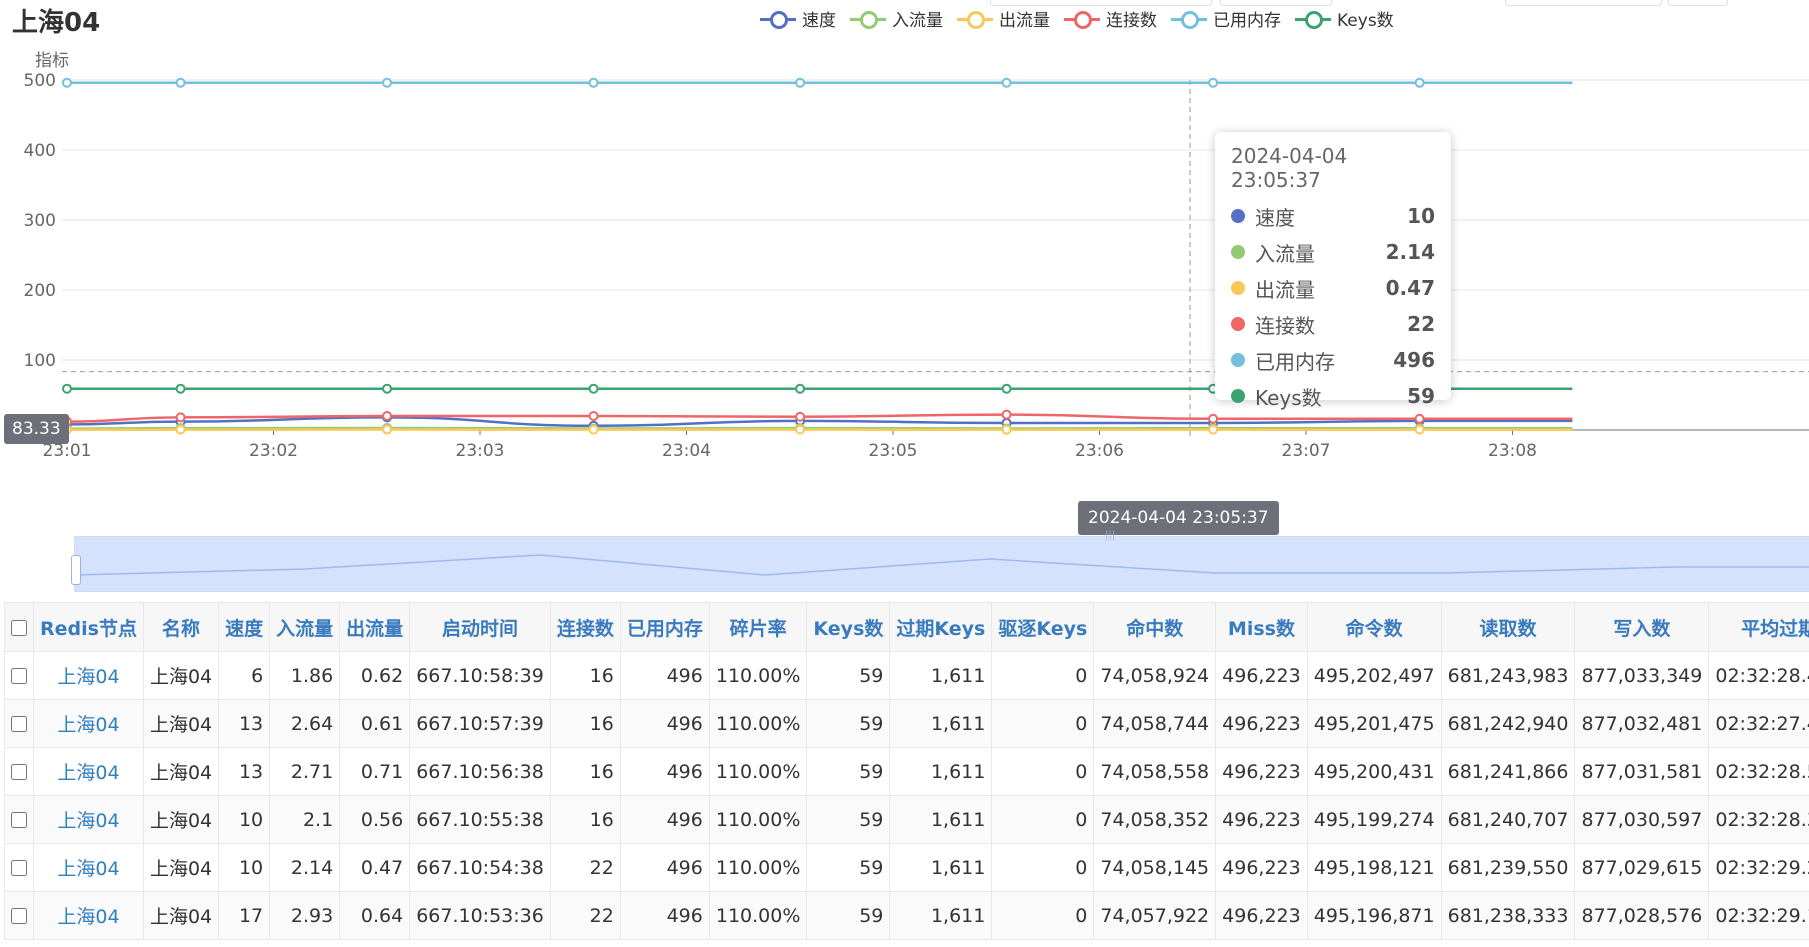  What do you see at coordinates (375, 723) in the screenshot?
I see `table-cell: 0.61` at bounding box center [375, 723].